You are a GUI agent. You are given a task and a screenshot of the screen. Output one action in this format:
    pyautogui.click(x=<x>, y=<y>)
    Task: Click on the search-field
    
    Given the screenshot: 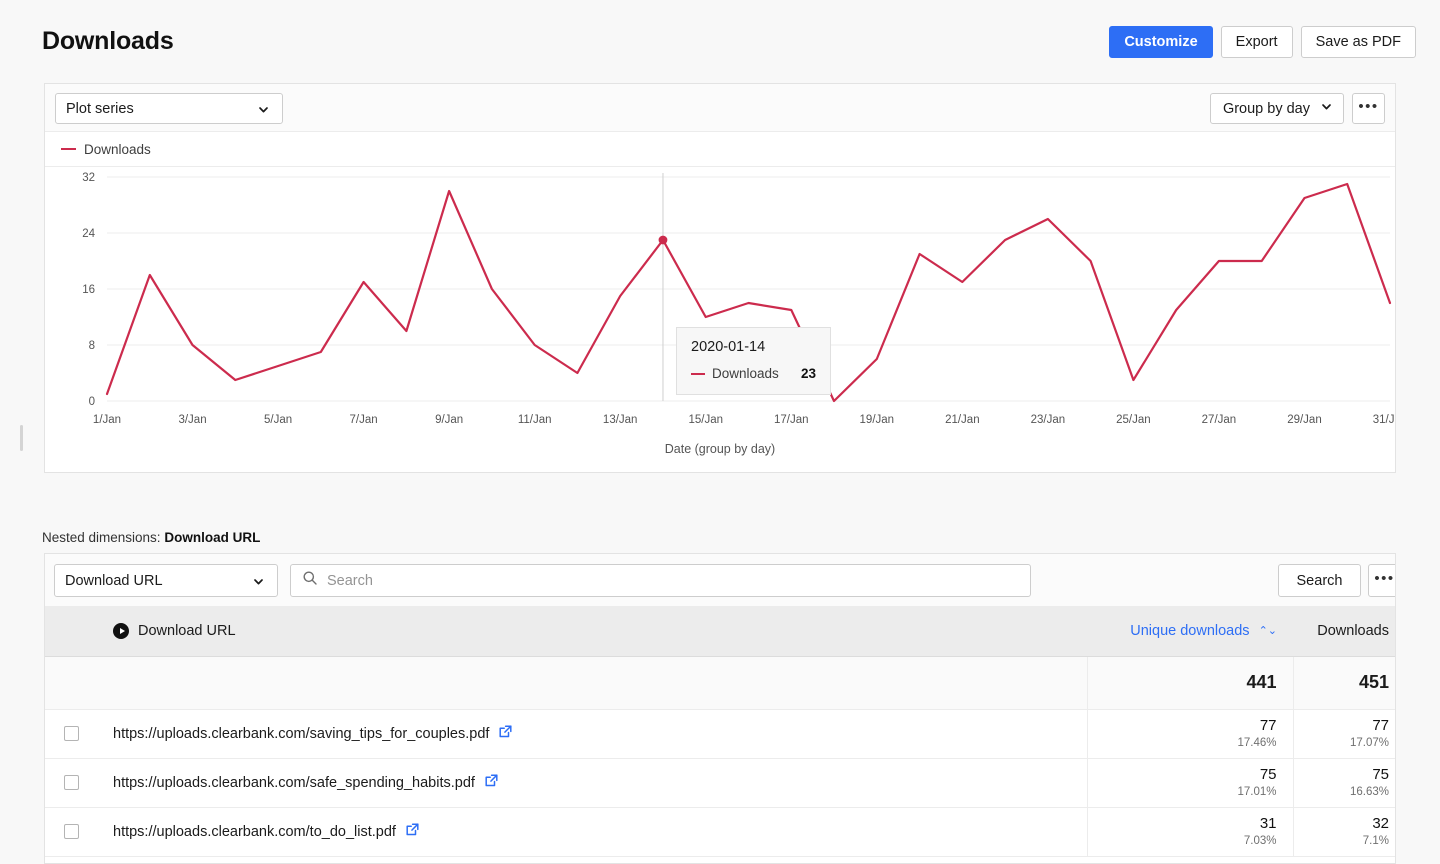 What is the action you would take?
    pyautogui.click(x=660, y=580)
    